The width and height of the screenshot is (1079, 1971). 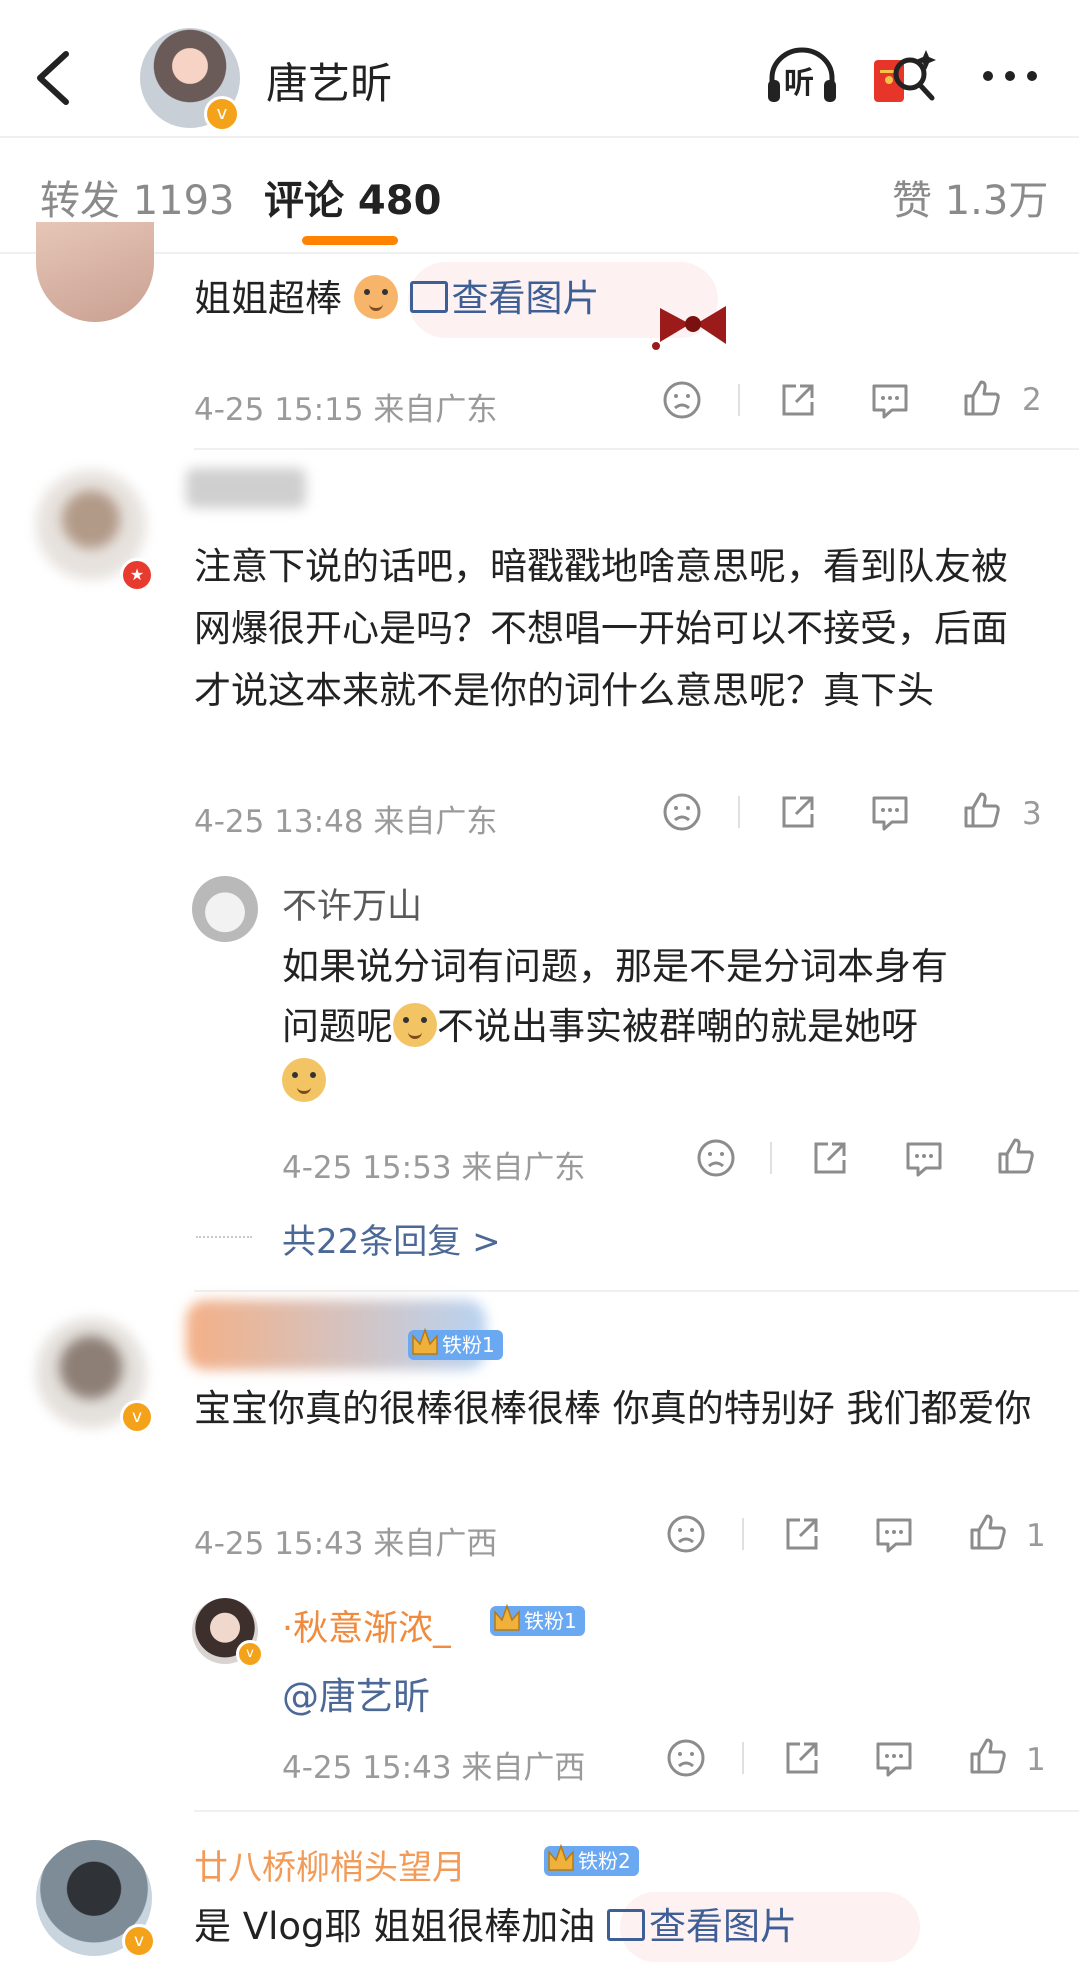 I want to click on view-all-replies-link: 共22条回复 >, so click(x=391, y=1238).